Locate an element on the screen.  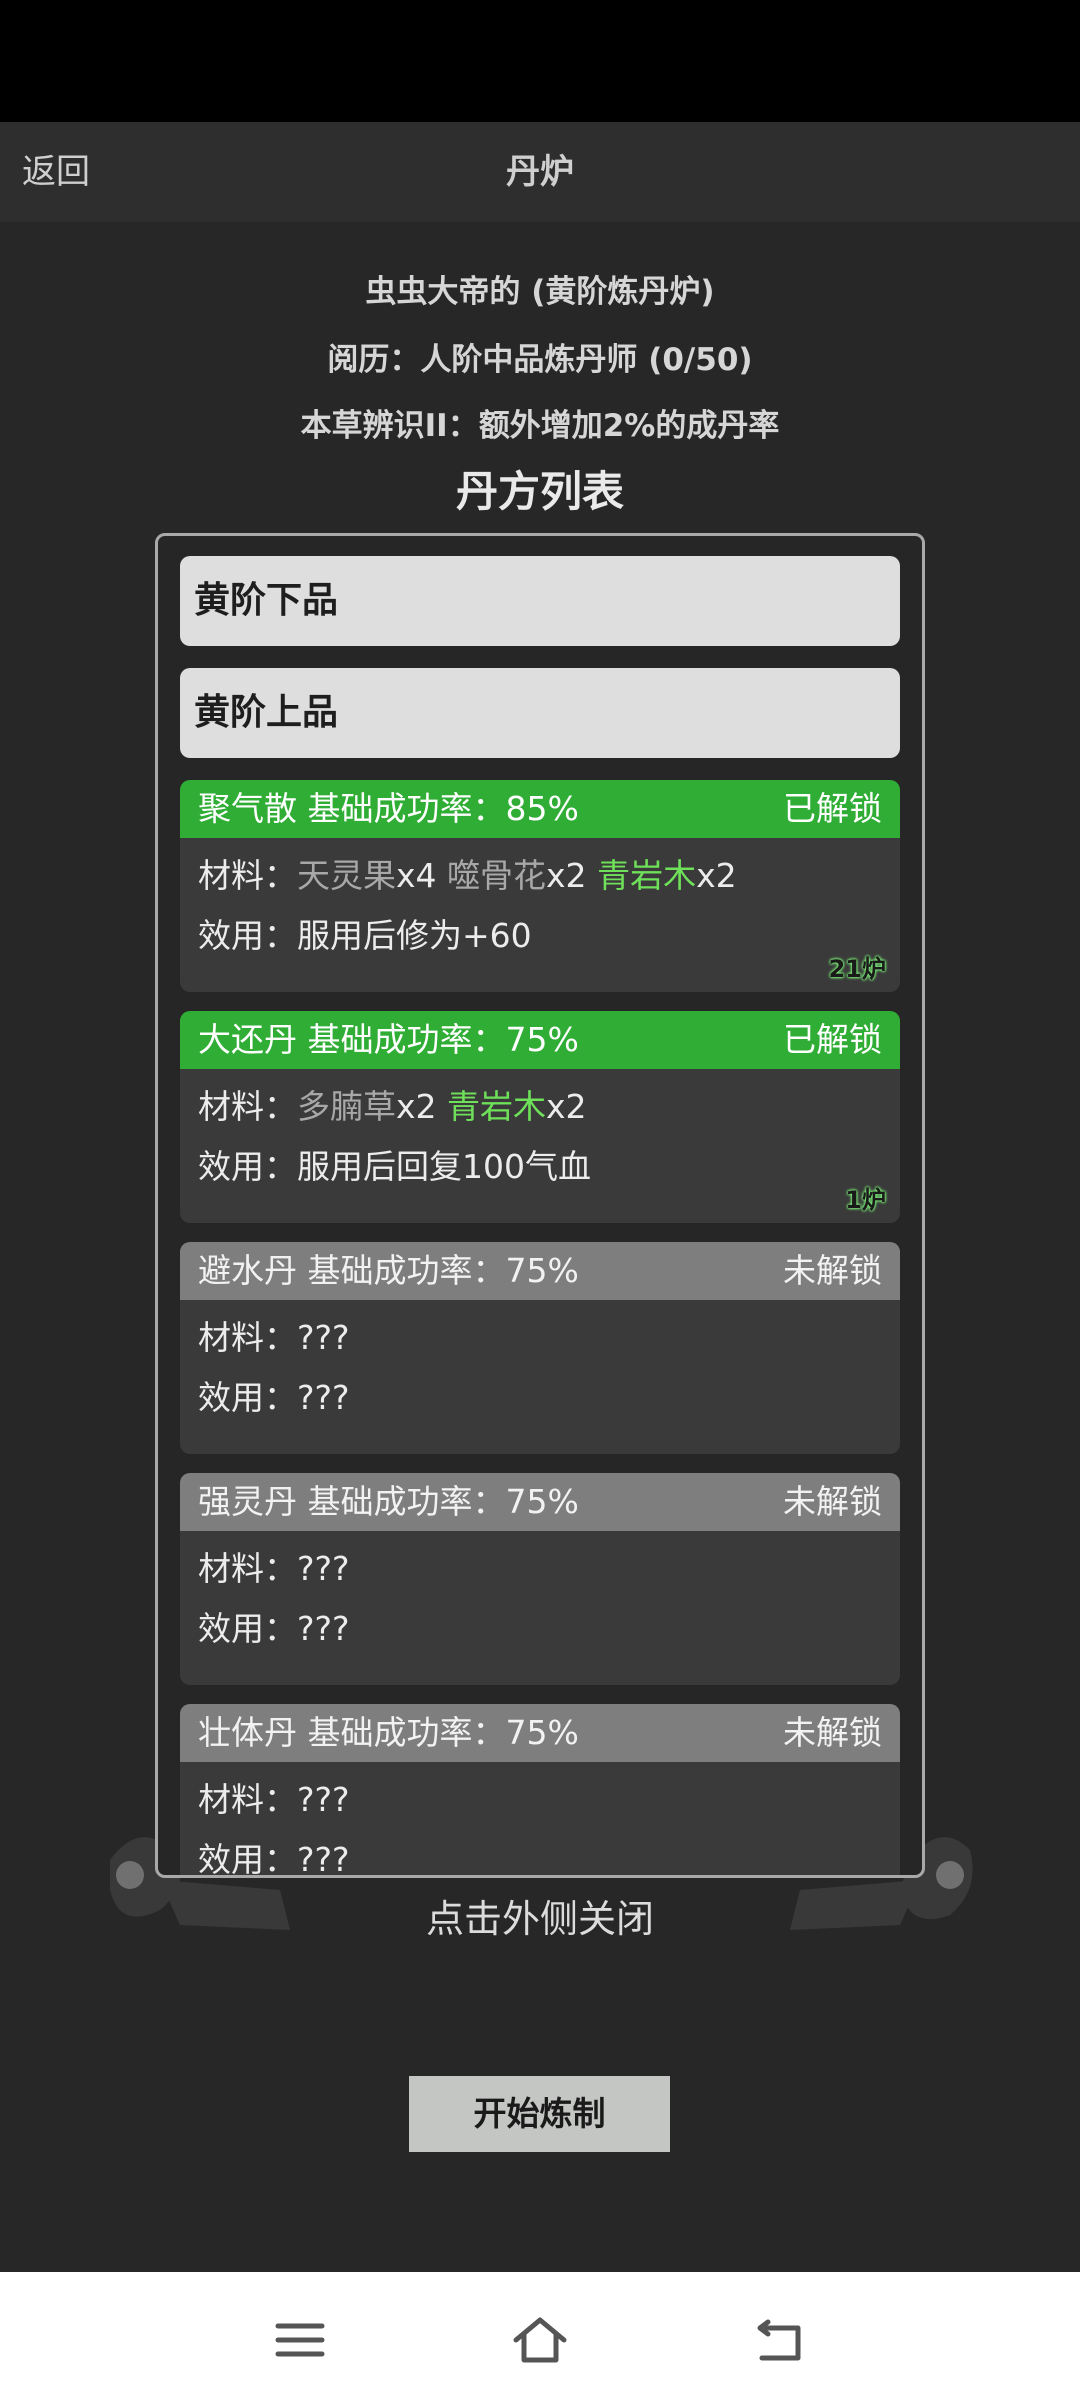
recipe-name-rate: 强灵丹 基础成功率：75% is located at coordinates (388, 1501).